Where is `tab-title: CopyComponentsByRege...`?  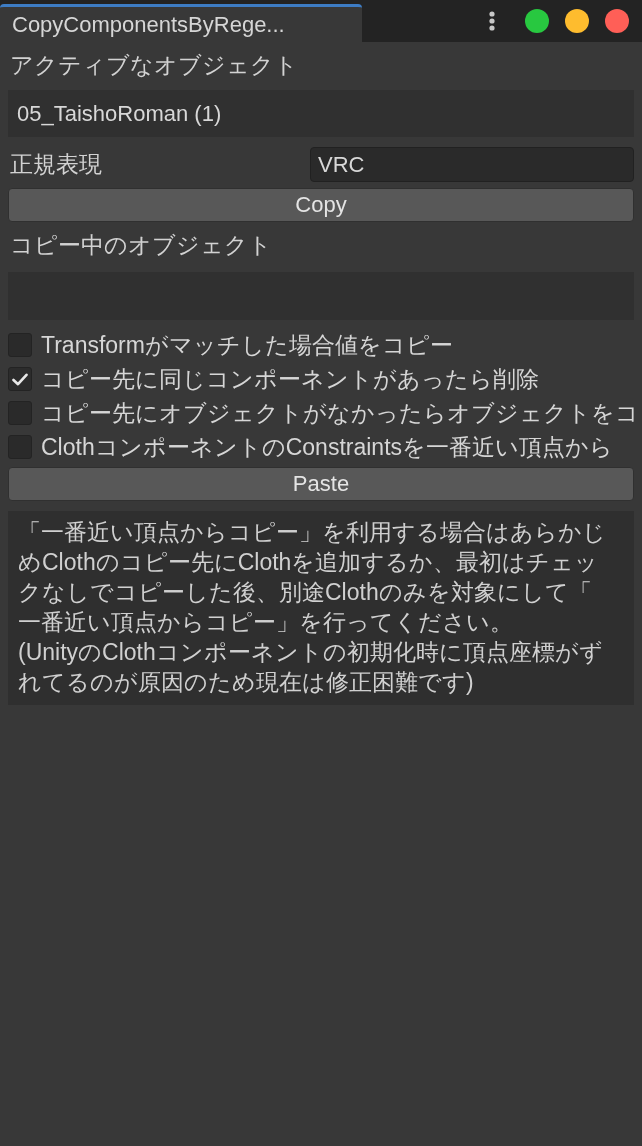 tab-title: CopyComponentsByRege... is located at coordinates (148, 24).